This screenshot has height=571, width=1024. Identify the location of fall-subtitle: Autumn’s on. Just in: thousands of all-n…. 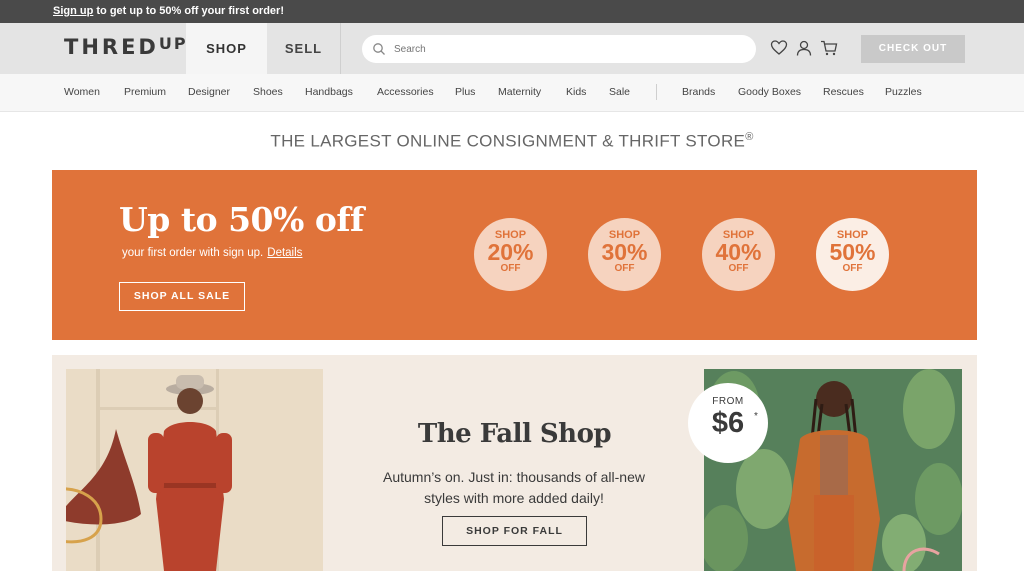
(513, 487).